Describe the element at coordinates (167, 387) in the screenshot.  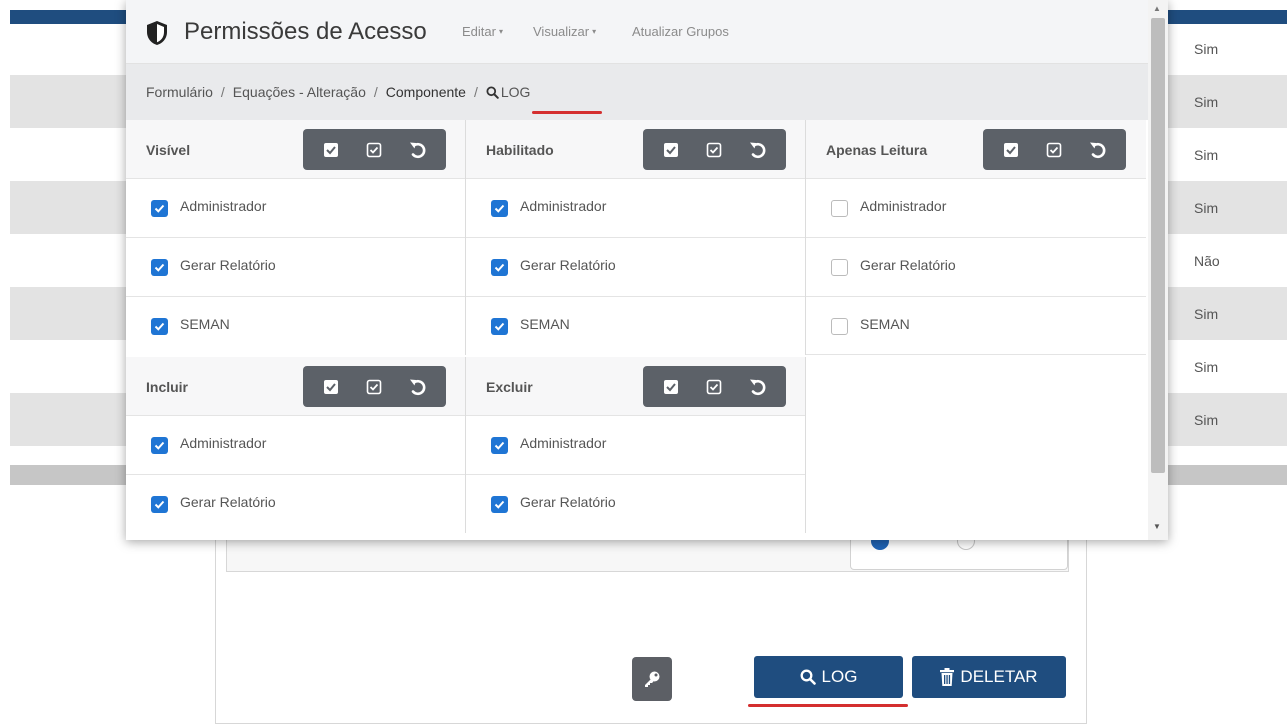
I see `column-title: Incluir` at that location.